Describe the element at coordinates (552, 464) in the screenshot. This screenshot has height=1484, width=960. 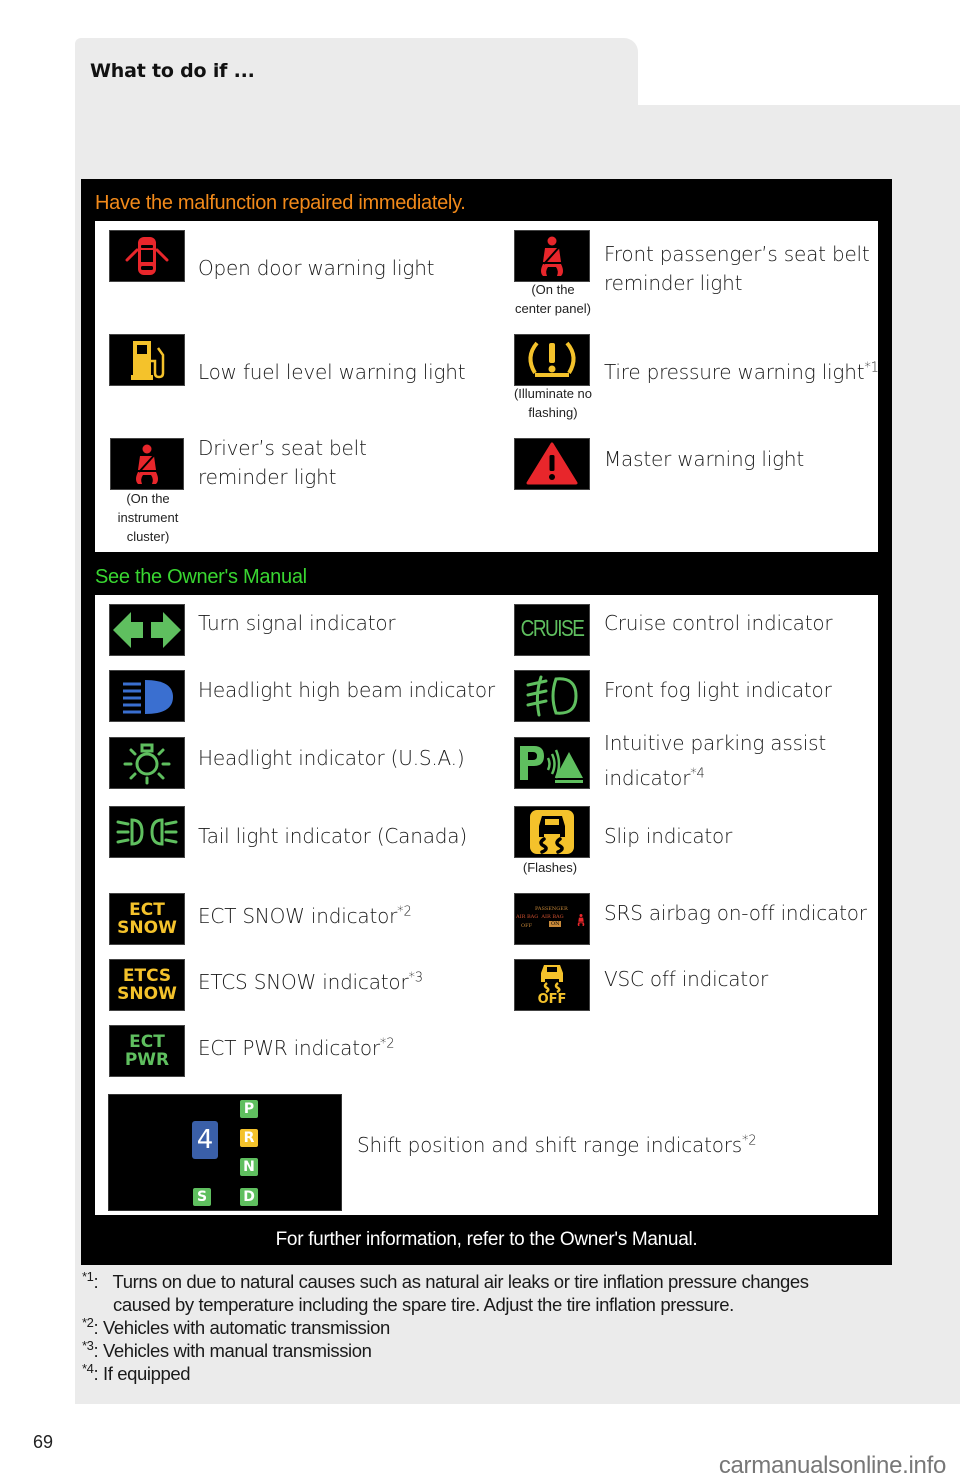
I see `master-warning-icon` at that location.